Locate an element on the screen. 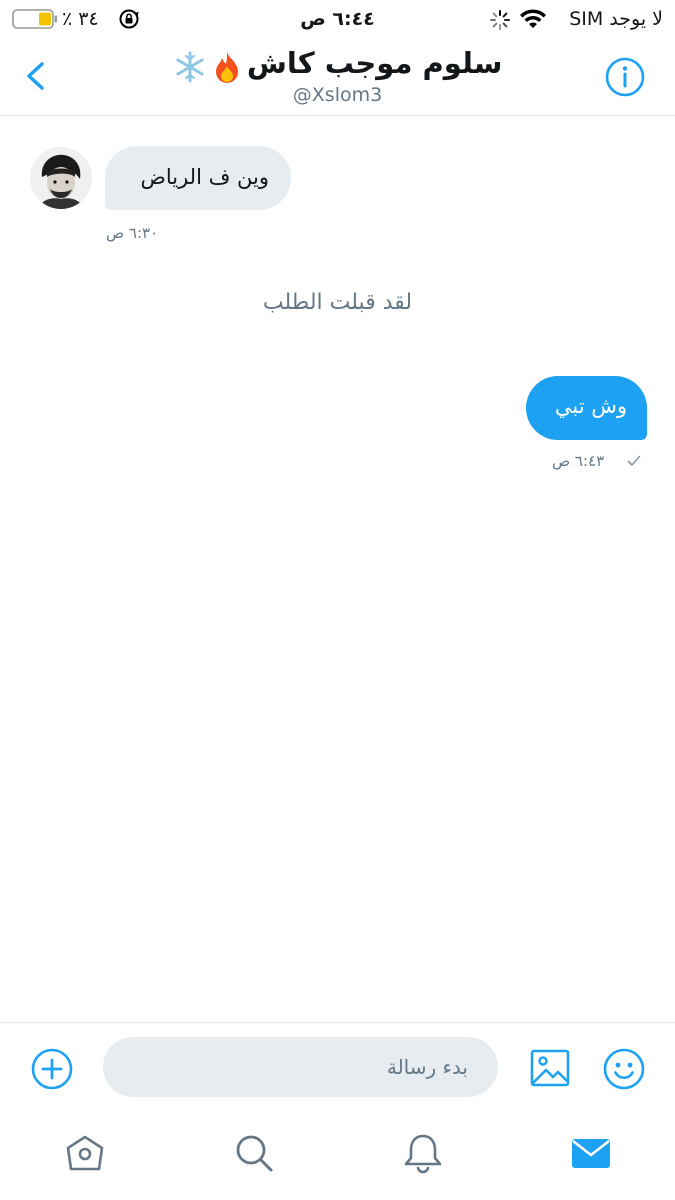  bell-icon is located at coordinates (423, 1153).